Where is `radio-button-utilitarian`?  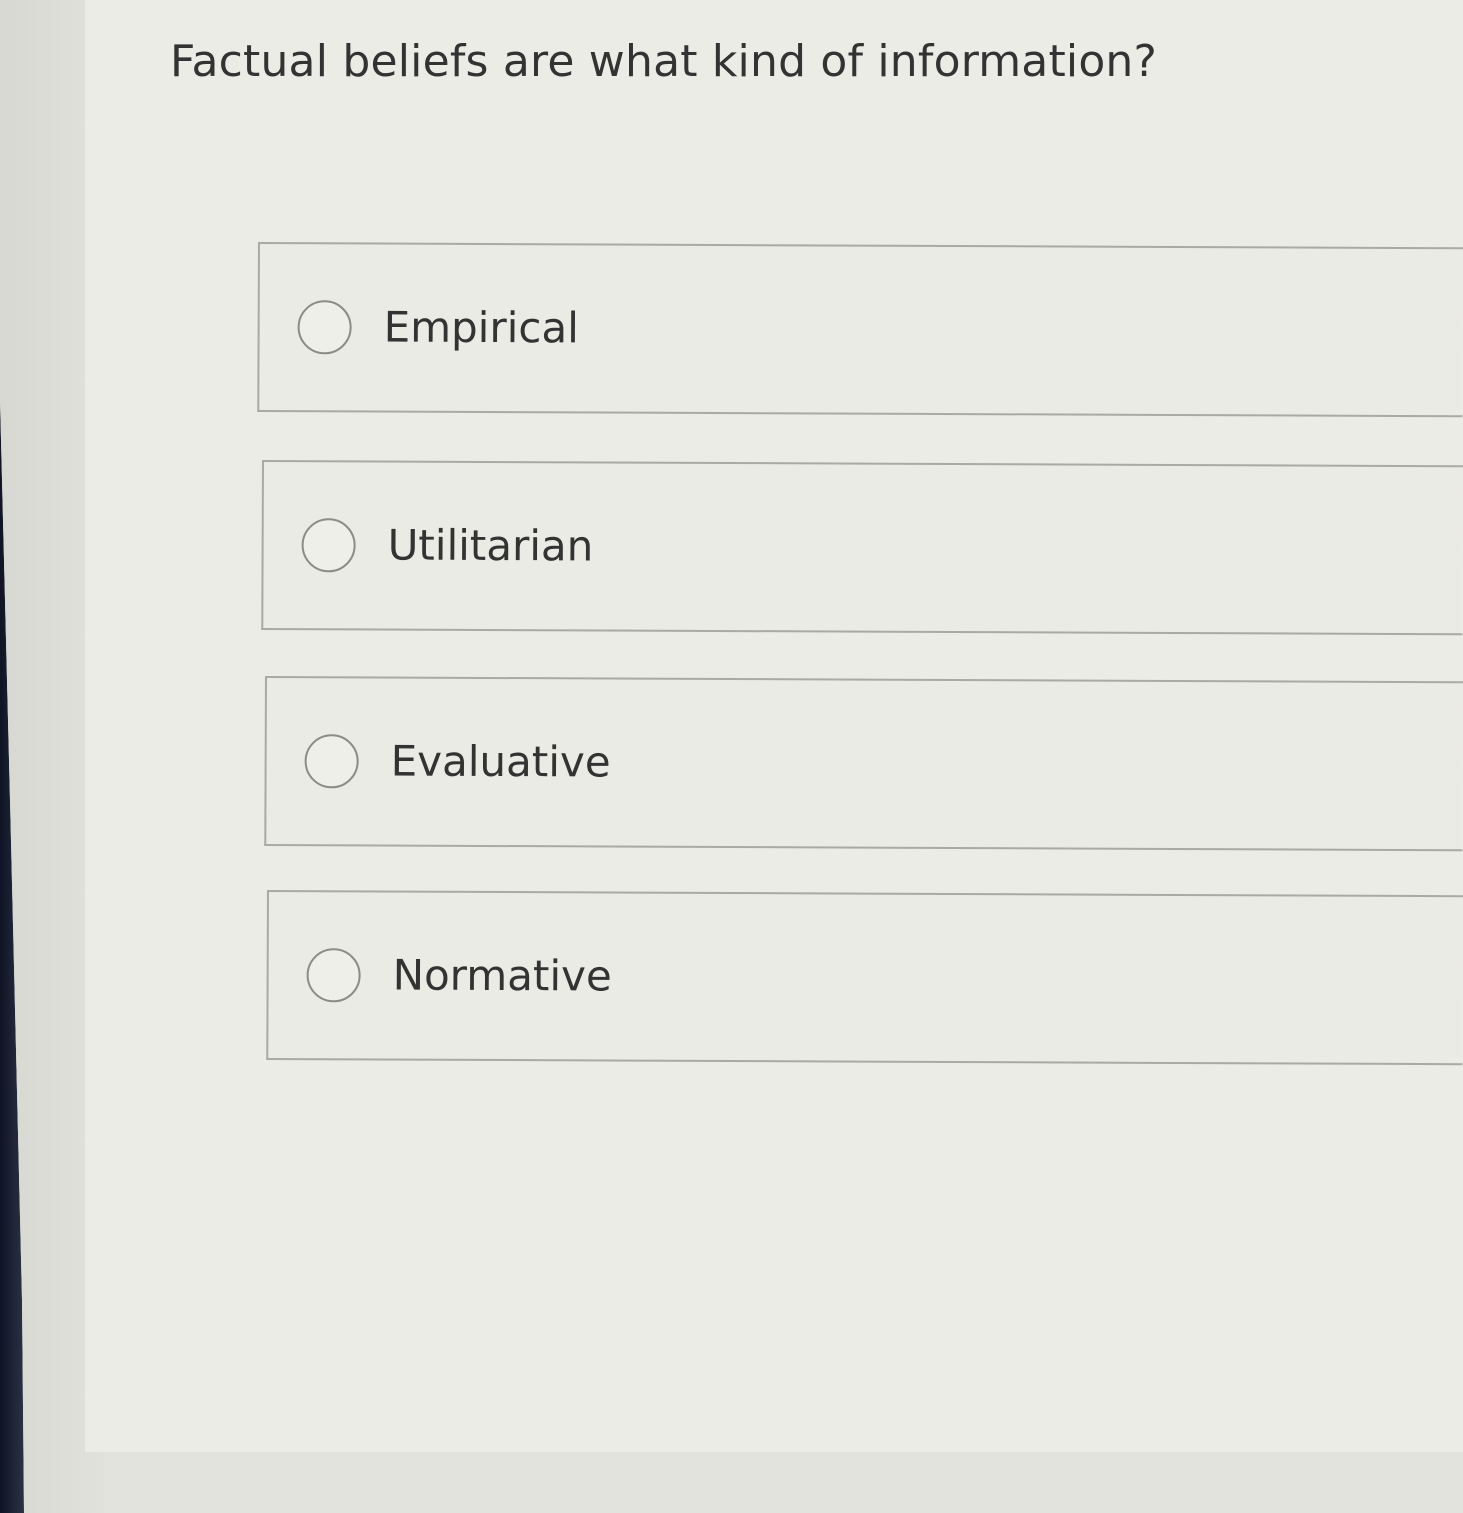 radio-button-utilitarian is located at coordinates (328, 545).